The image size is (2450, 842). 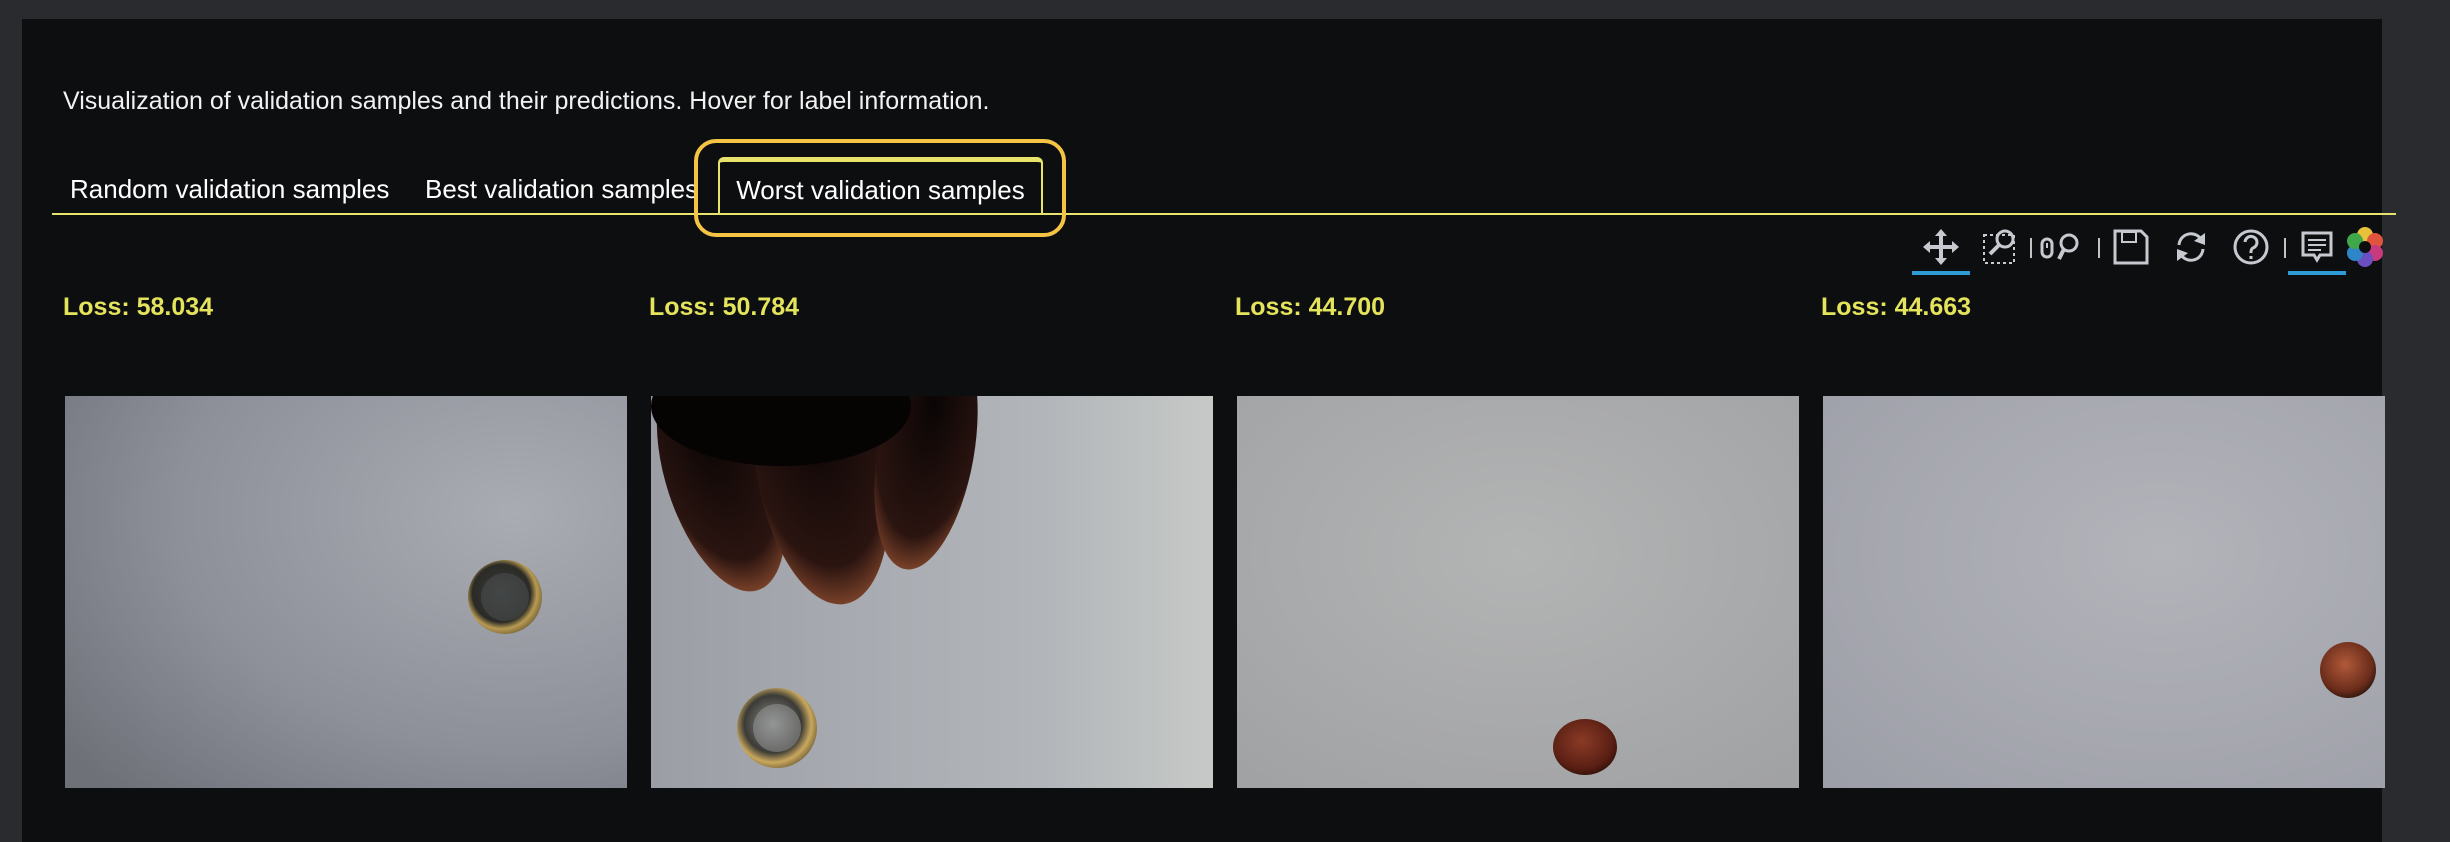 I want to click on help-icon, so click(x=2251, y=247).